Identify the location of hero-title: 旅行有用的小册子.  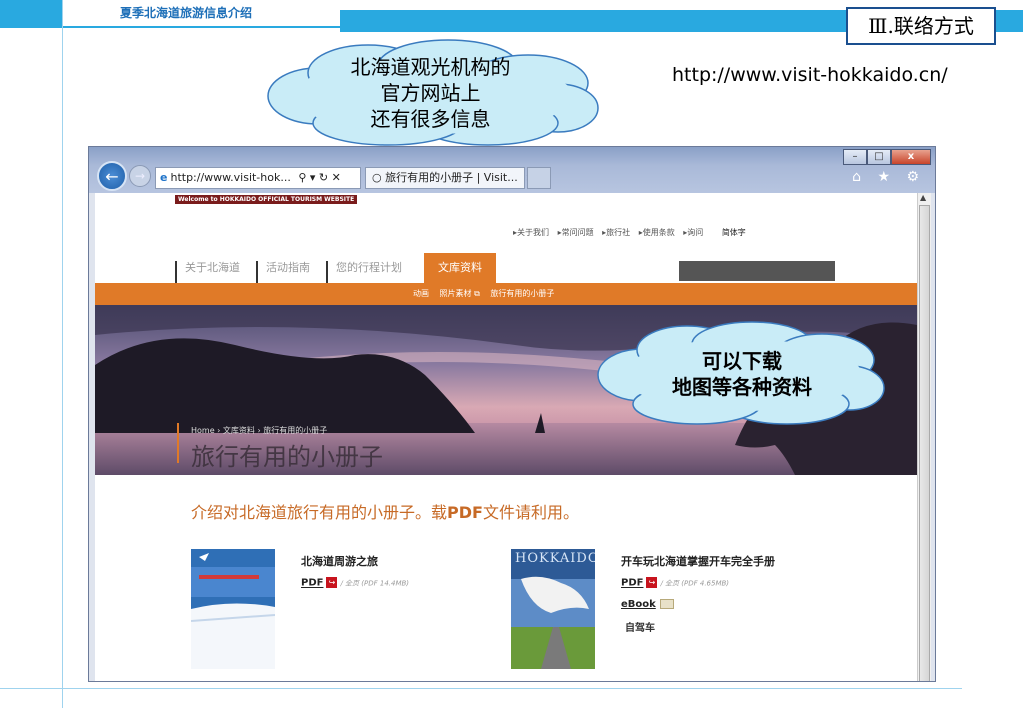
(287, 457).